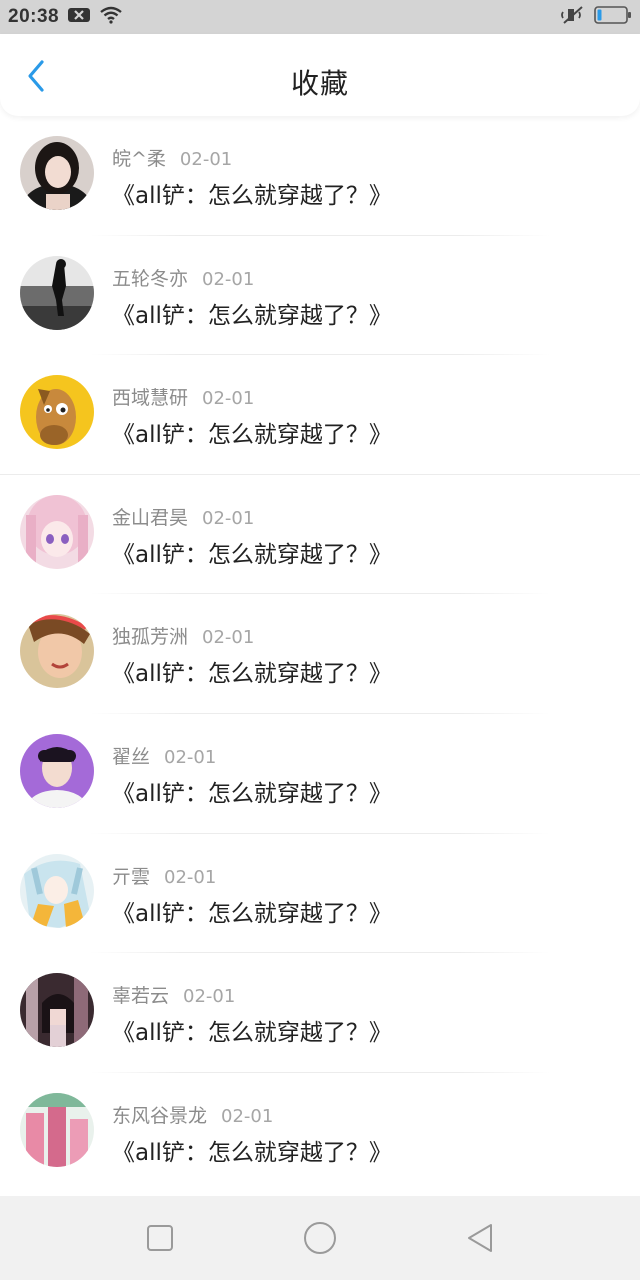 Image resolution: width=640 pixels, height=1280 pixels. I want to click on mute-icon, so click(573, 17).